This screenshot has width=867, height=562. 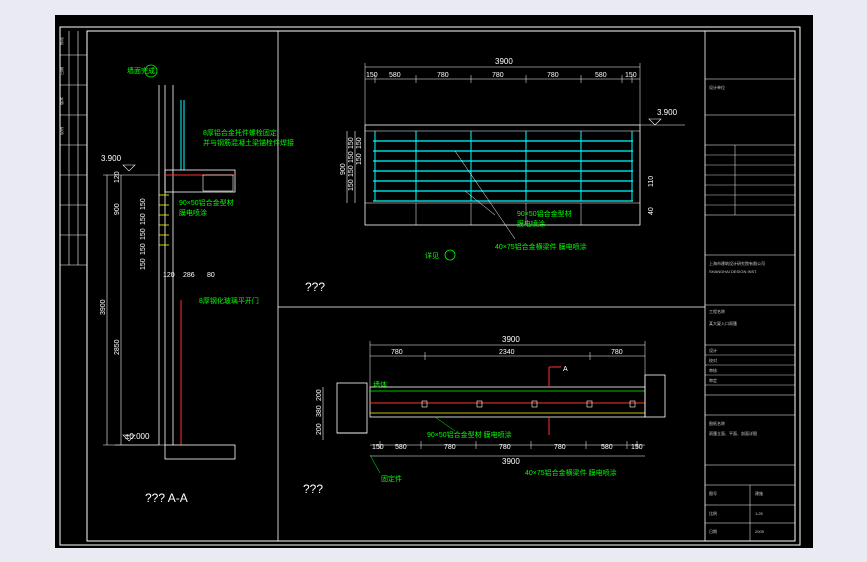 I want to click on tb-row-4: 某大厦入口雨篷, so click(x=723, y=323).